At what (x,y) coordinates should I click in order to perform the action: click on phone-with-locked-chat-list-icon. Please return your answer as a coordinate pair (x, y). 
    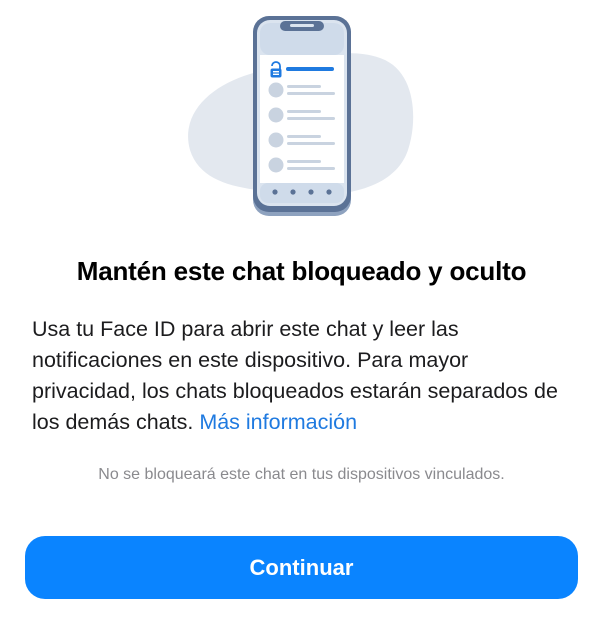
    Looking at the image, I should click on (301, 116).